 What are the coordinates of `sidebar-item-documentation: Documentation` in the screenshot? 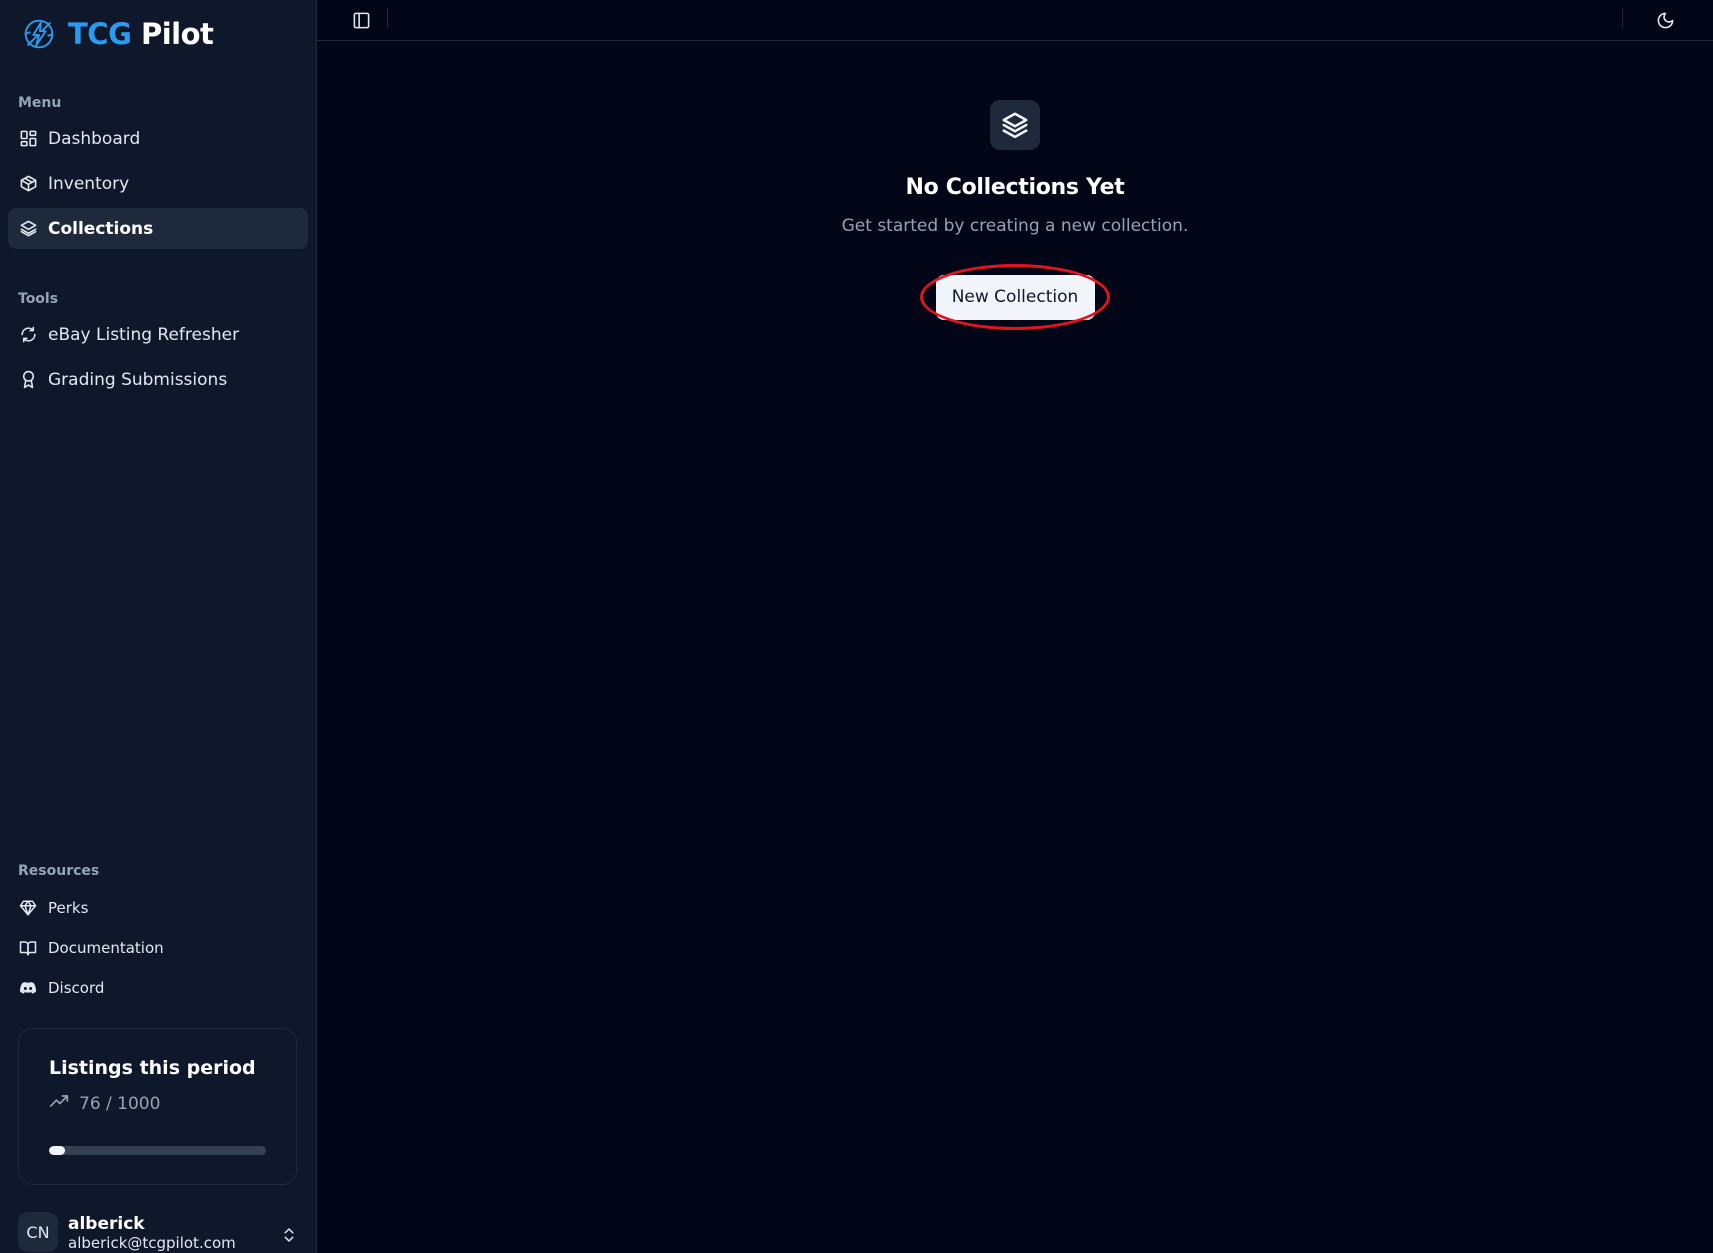 It's located at (158, 948).